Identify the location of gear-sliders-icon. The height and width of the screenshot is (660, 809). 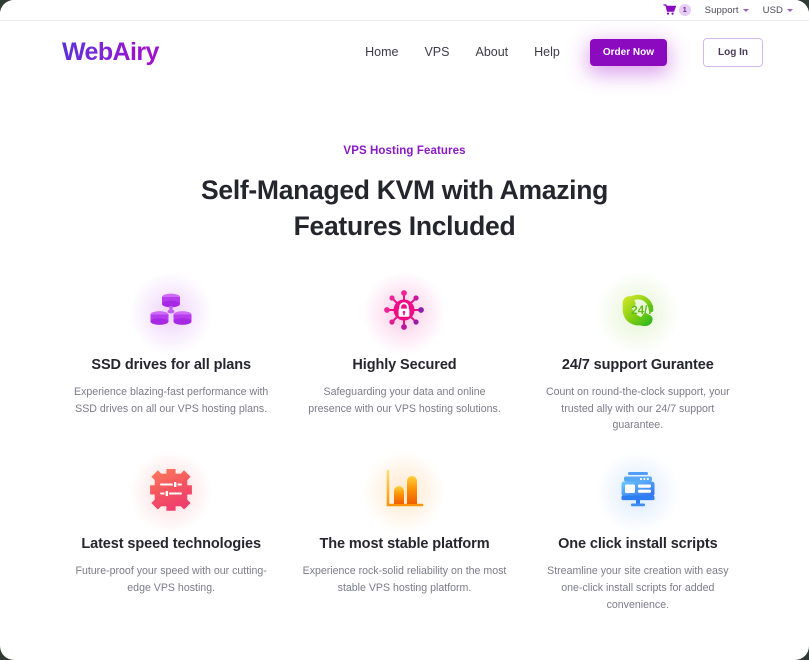
(171, 492).